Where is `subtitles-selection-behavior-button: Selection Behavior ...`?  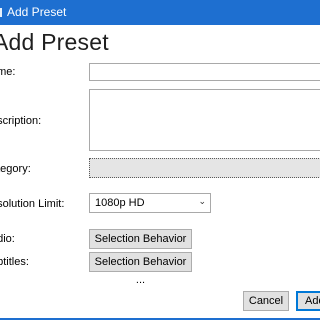 subtitles-selection-behavior-button: Selection Behavior ... is located at coordinates (140, 269).